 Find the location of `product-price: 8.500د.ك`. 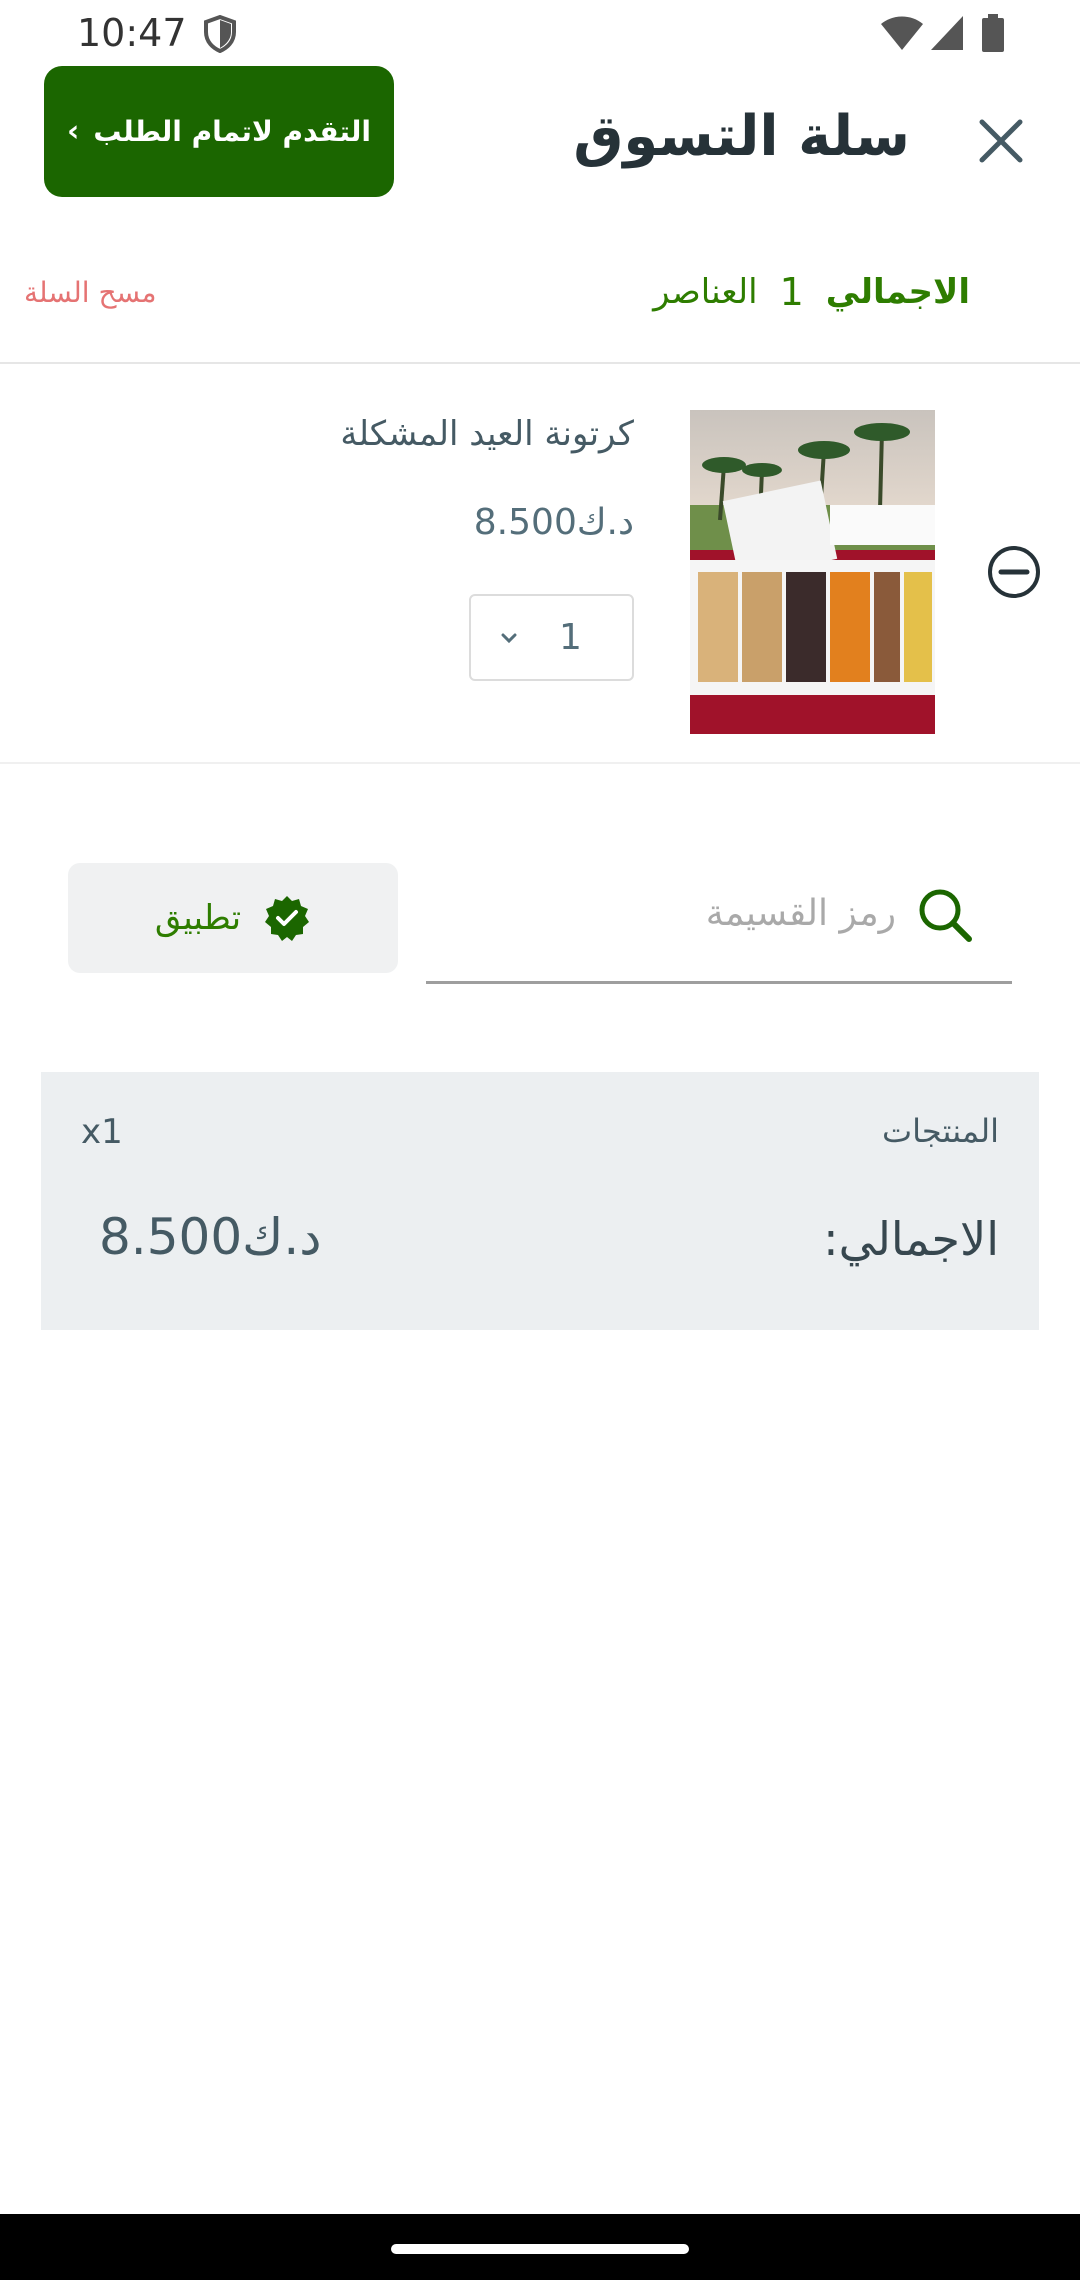

product-price: 8.500د.ك is located at coordinates (553, 522).